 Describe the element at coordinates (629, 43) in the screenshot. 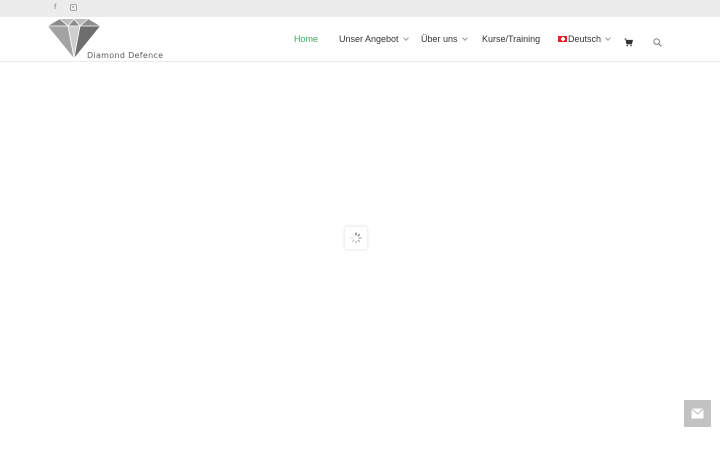

I see `cart-icon` at that location.